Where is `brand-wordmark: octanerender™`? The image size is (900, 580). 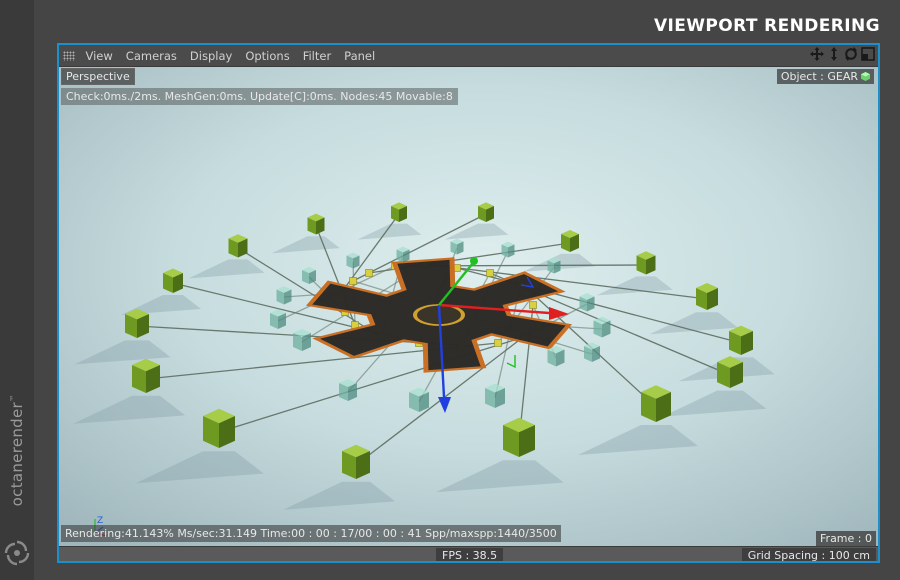 brand-wordmark: octanerender™ is located at coordinates (17, 450).